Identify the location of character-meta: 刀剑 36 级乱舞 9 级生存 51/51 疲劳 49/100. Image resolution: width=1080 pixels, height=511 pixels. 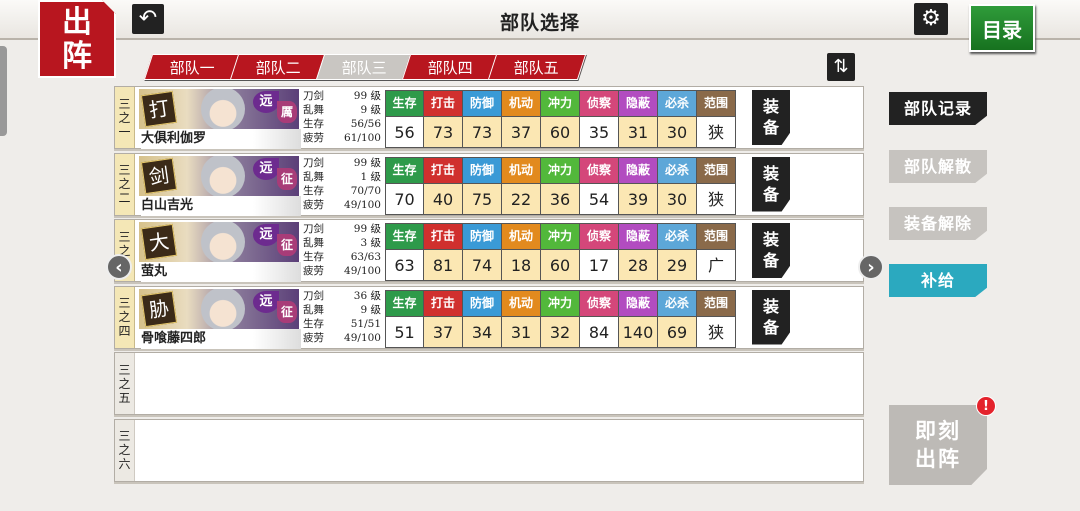
(342, 317).